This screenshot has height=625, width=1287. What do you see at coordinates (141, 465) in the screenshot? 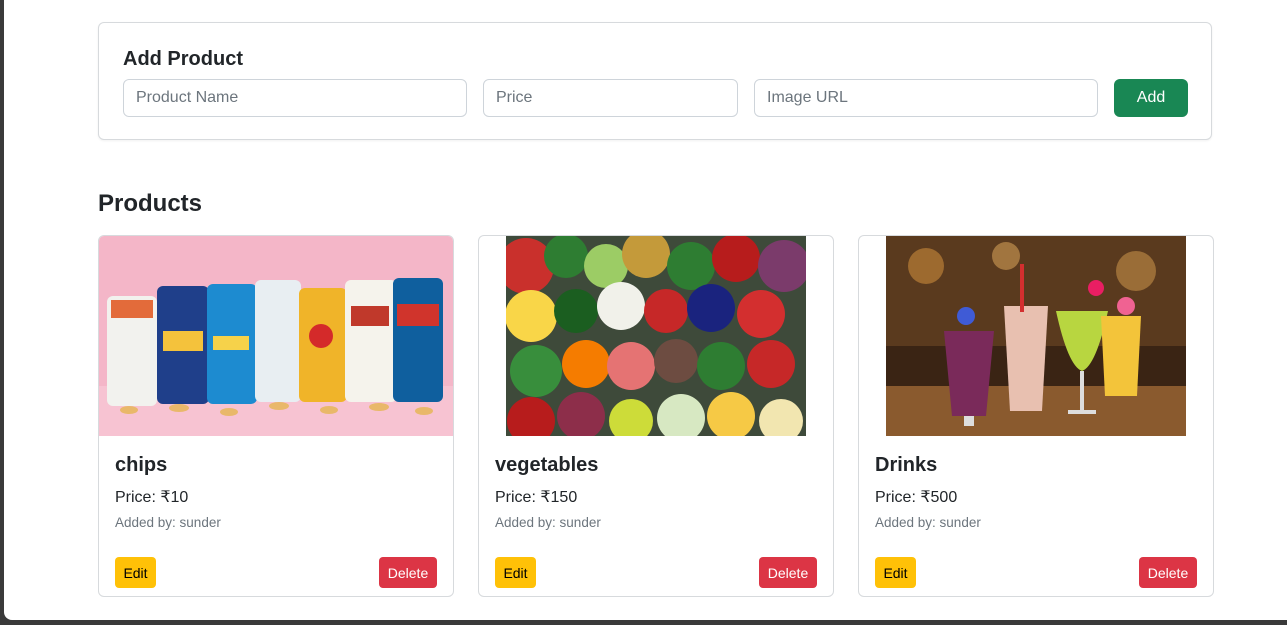
I see `product-name: chips` at bounding box center [141, 465].